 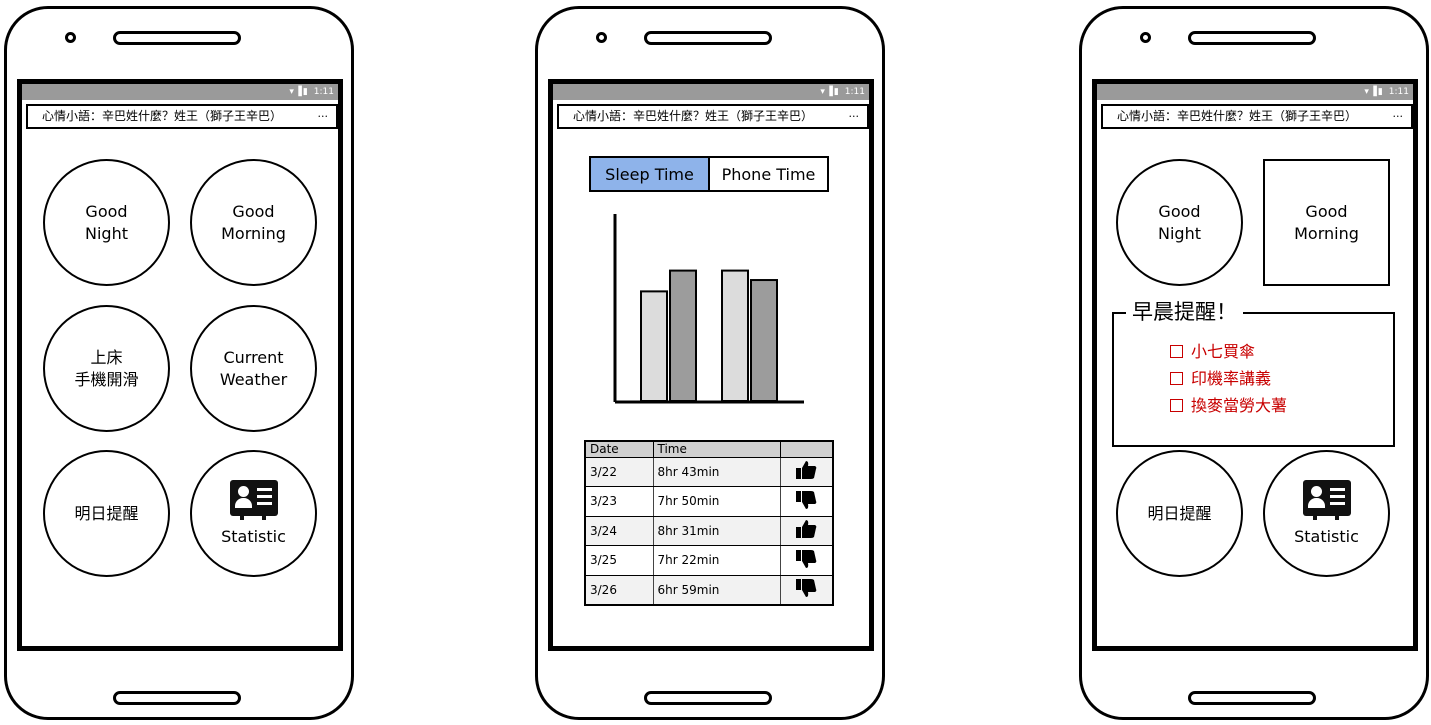 I want to click on reminder-item: 換麥當勞大薯, so click(x=1228, y=405).